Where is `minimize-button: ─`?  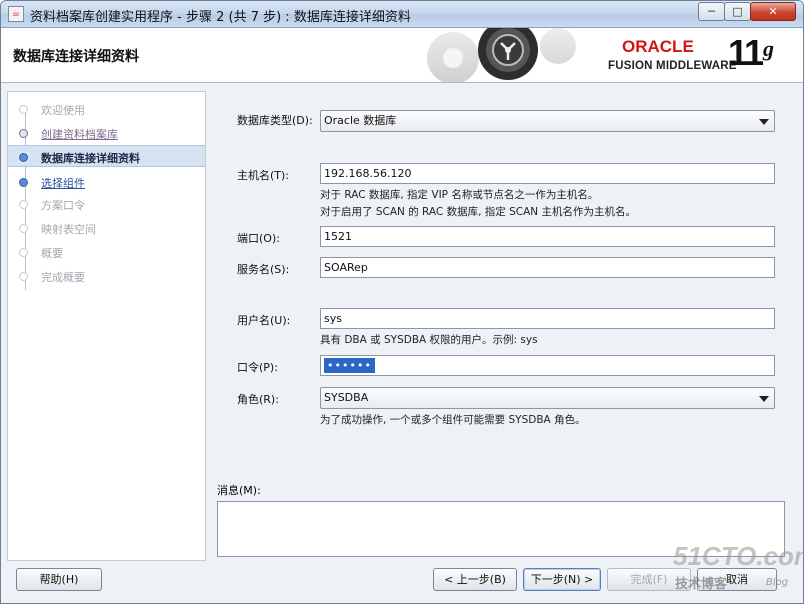 minimize-button: ─ is located at coordinates (711, 11).